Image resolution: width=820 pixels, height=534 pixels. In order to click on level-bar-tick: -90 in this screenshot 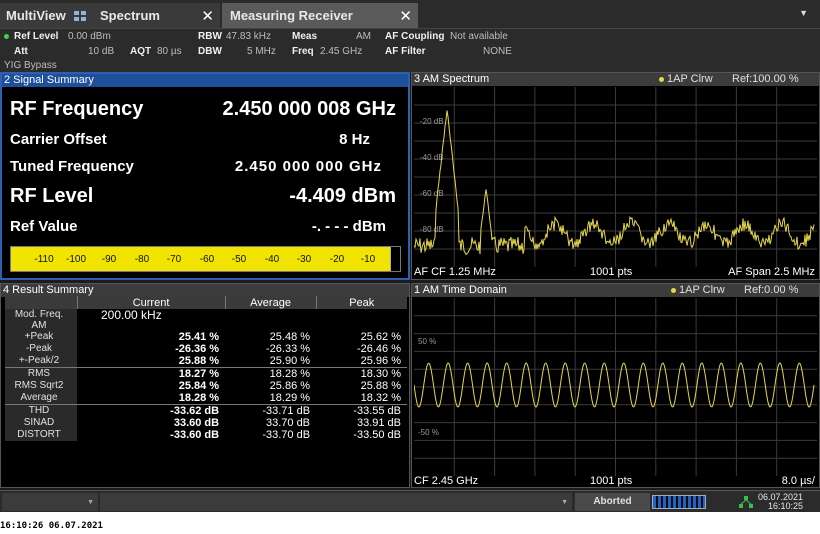, I will do `click(109, 259)`.